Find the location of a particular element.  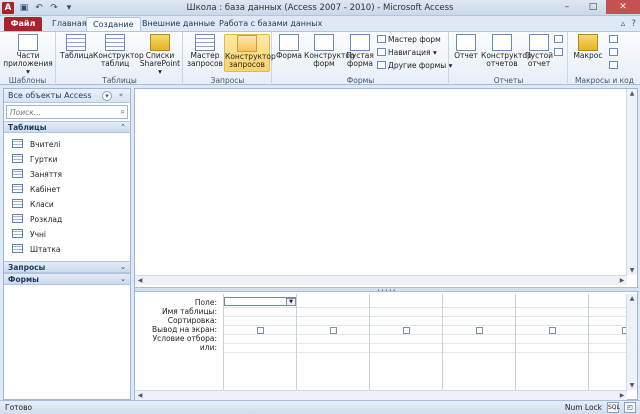

nav-header: Все объекты Access ▾ « is located at coordinates (67, 96).